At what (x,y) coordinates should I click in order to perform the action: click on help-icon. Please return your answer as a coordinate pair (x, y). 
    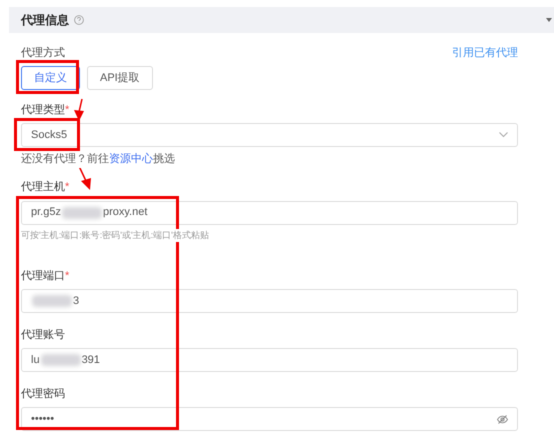
    Looking at the image, I should click on (79, 20).